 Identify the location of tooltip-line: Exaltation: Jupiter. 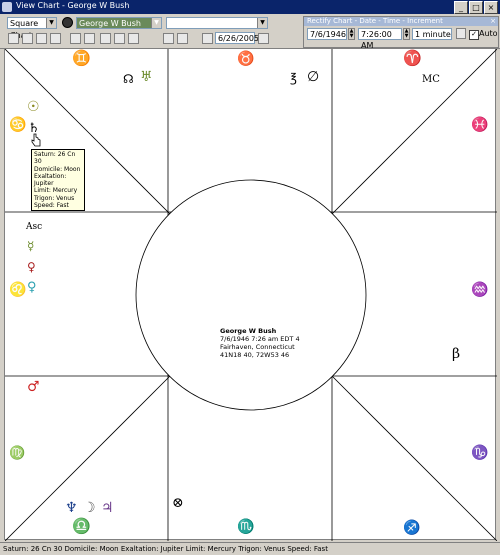
(50, 180).